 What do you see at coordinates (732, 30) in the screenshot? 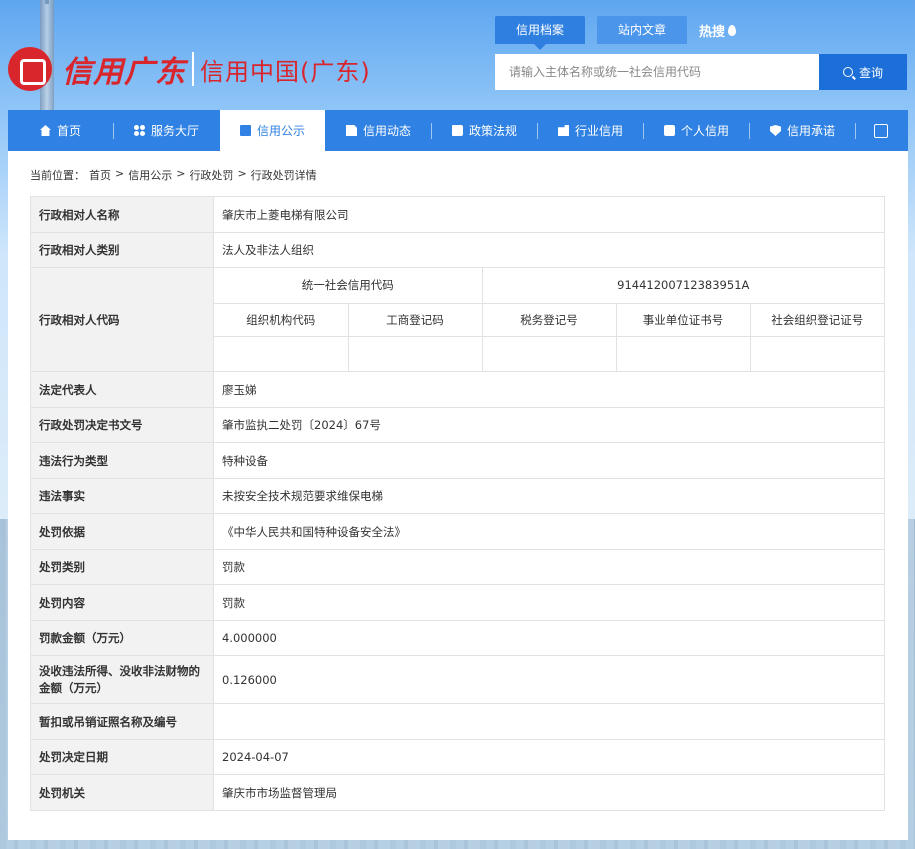
I see `flame-icon` at bounding box center [732, 30].